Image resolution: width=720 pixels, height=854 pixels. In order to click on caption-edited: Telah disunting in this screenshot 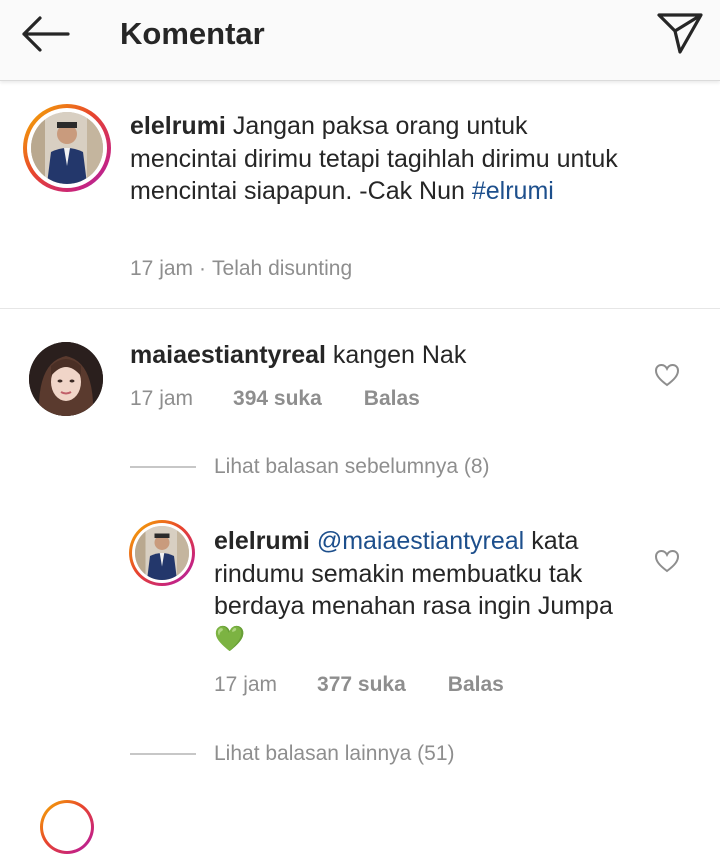, I will do `click(282, 268)`.